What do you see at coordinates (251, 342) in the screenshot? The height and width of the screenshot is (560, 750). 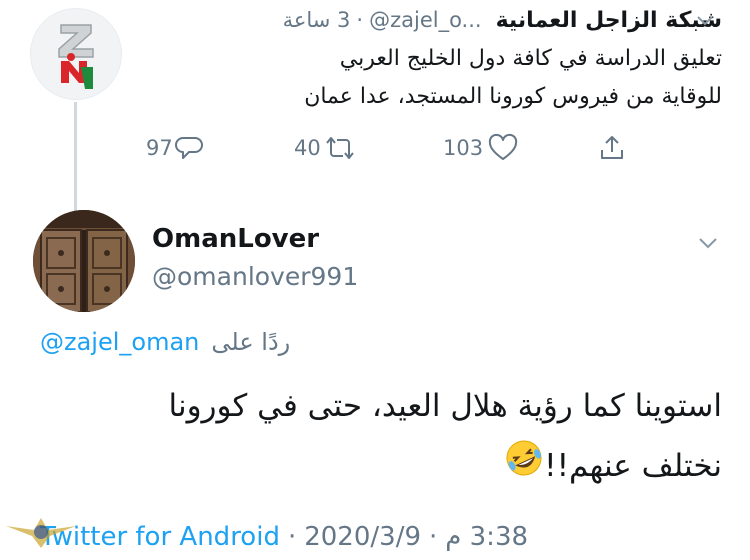 I see `replying-to-label: ردًا على` at bounding box center [251, 342].